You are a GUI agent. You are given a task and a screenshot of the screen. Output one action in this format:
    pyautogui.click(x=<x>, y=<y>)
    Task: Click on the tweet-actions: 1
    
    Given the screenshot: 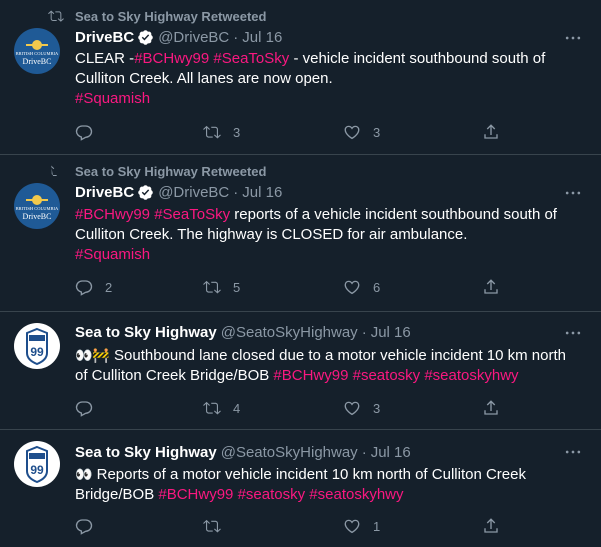 What is the action you would take?
    pyautogui.click(x=295, y=526)
    